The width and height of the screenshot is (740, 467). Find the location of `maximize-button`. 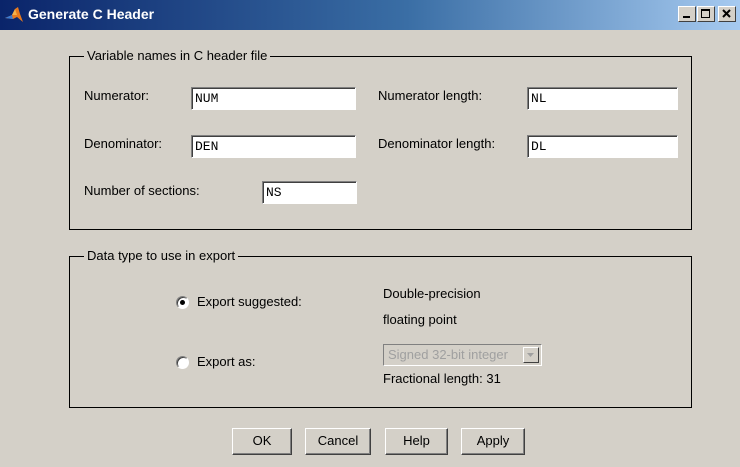

maximize-button is located at coordinates (706, 14).